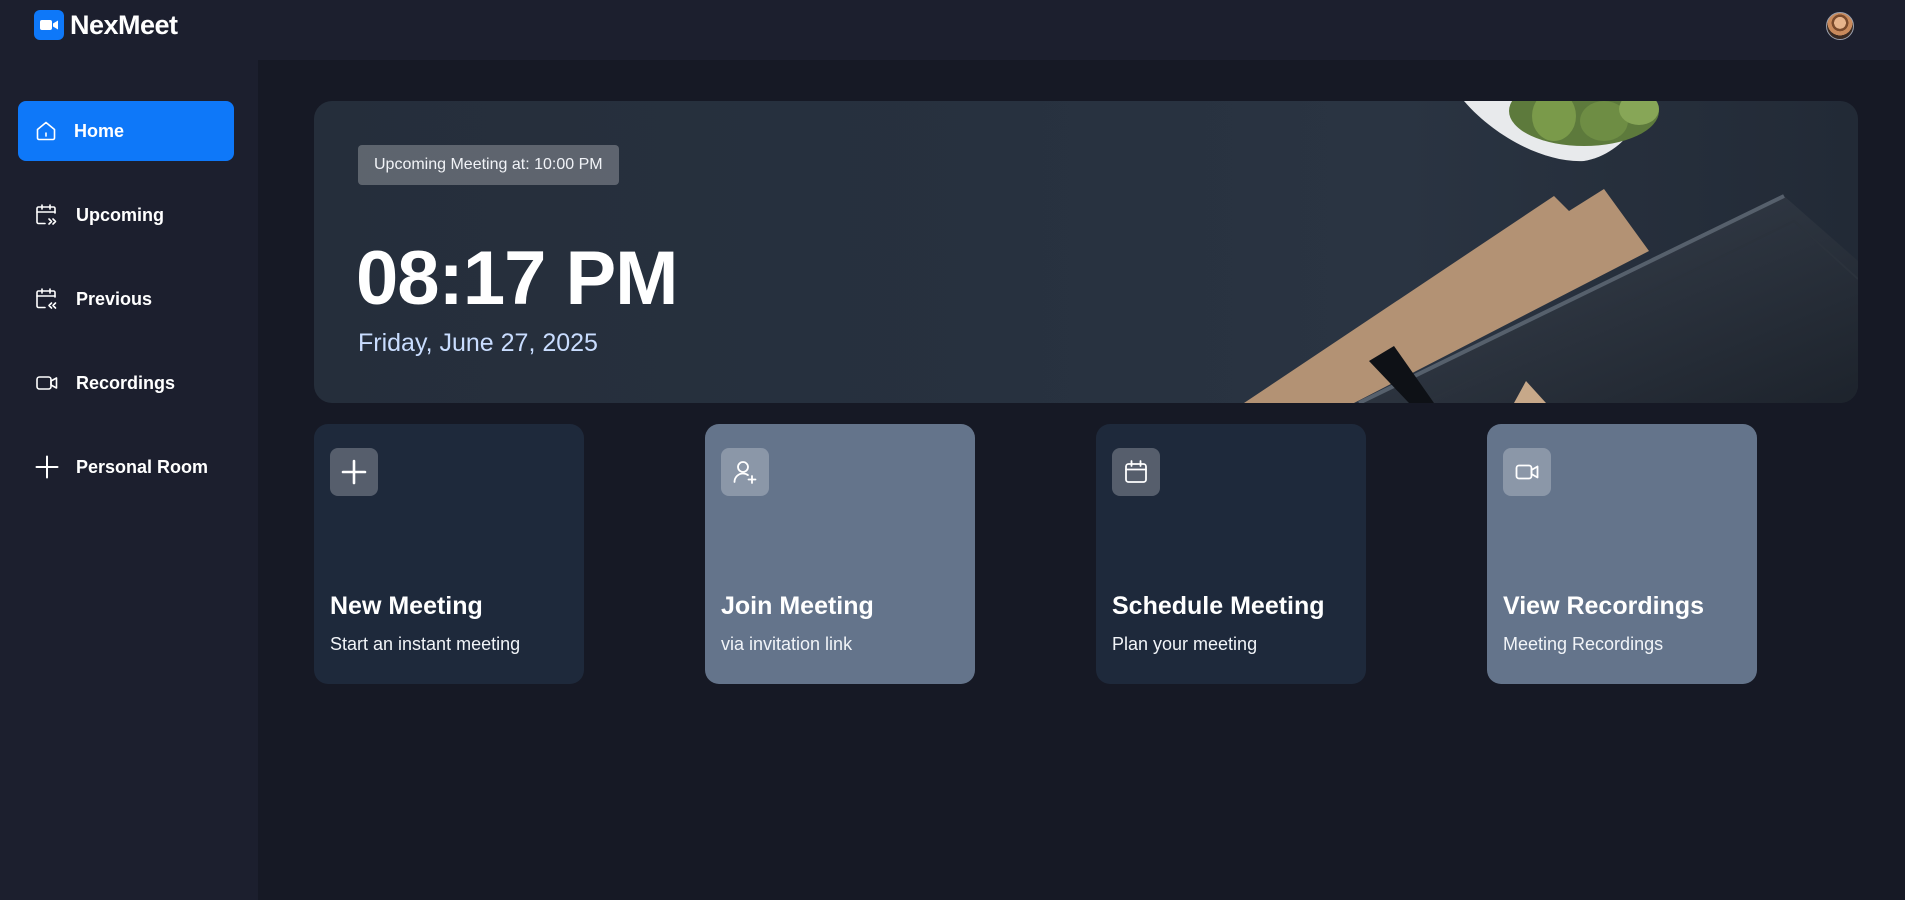  I want to click on top-navbar: NexMeet, so click(952, 30).